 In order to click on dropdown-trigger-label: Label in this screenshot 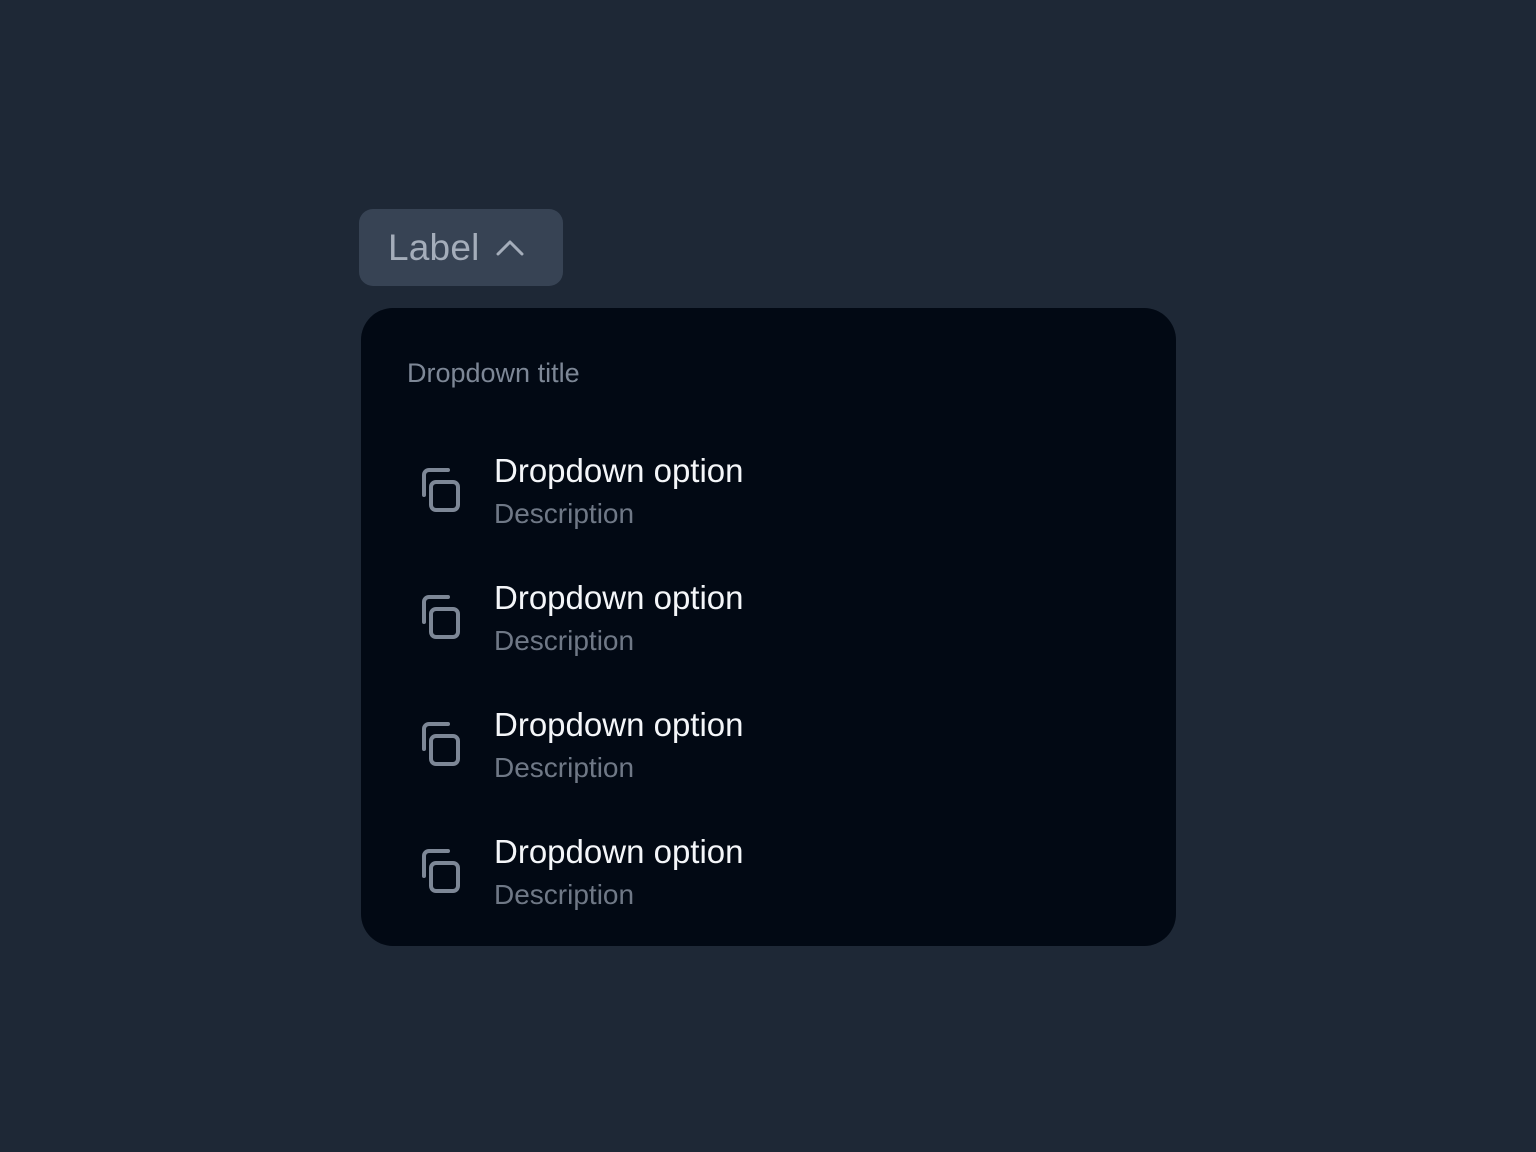, I will do `click(434, 247)`.